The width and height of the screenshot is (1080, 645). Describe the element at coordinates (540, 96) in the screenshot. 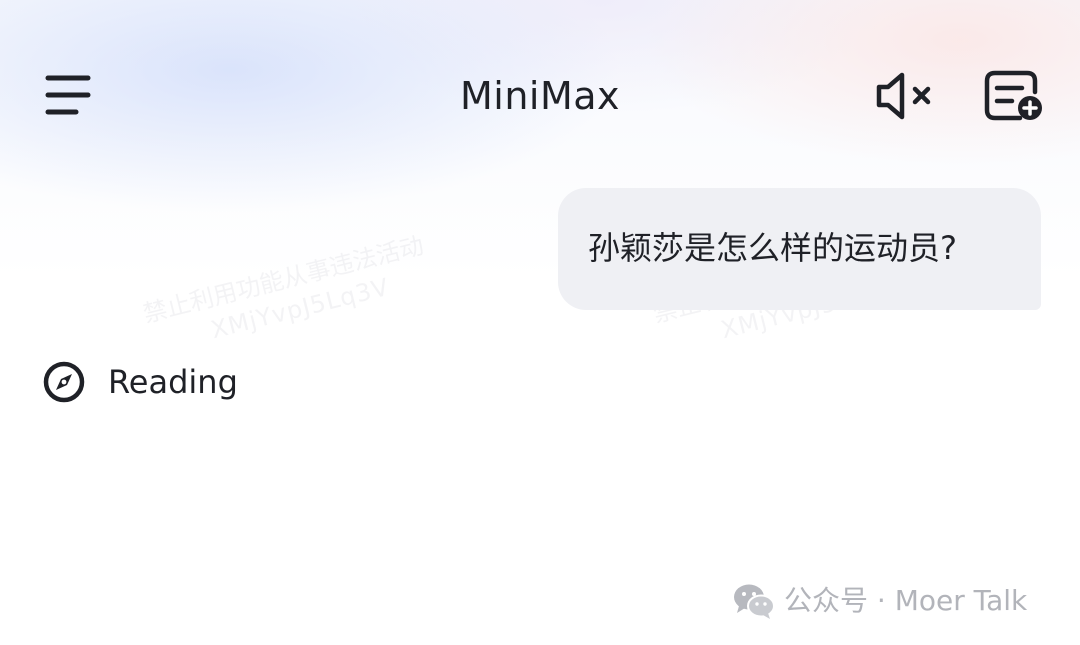

I see `app-title: MiniMax` at that location.